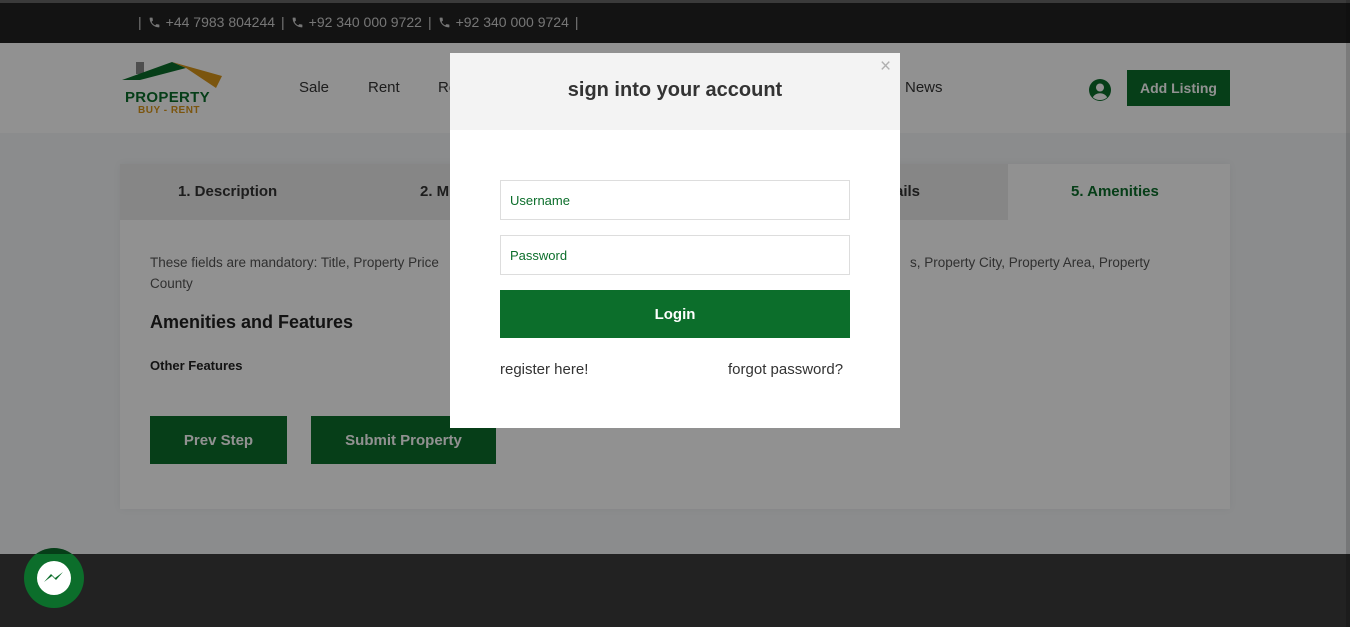  Describe the element at coordinates (675, 255) in the screenshot. I see `password-input` at that location.